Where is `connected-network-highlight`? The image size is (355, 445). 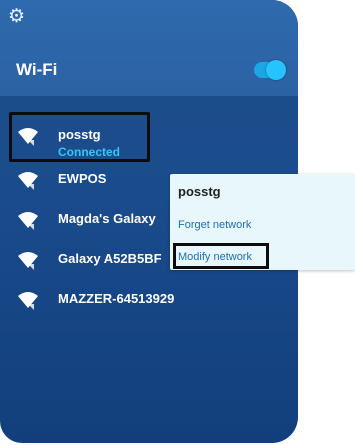 connected-network-highlight is located at coordinates (79, 137).